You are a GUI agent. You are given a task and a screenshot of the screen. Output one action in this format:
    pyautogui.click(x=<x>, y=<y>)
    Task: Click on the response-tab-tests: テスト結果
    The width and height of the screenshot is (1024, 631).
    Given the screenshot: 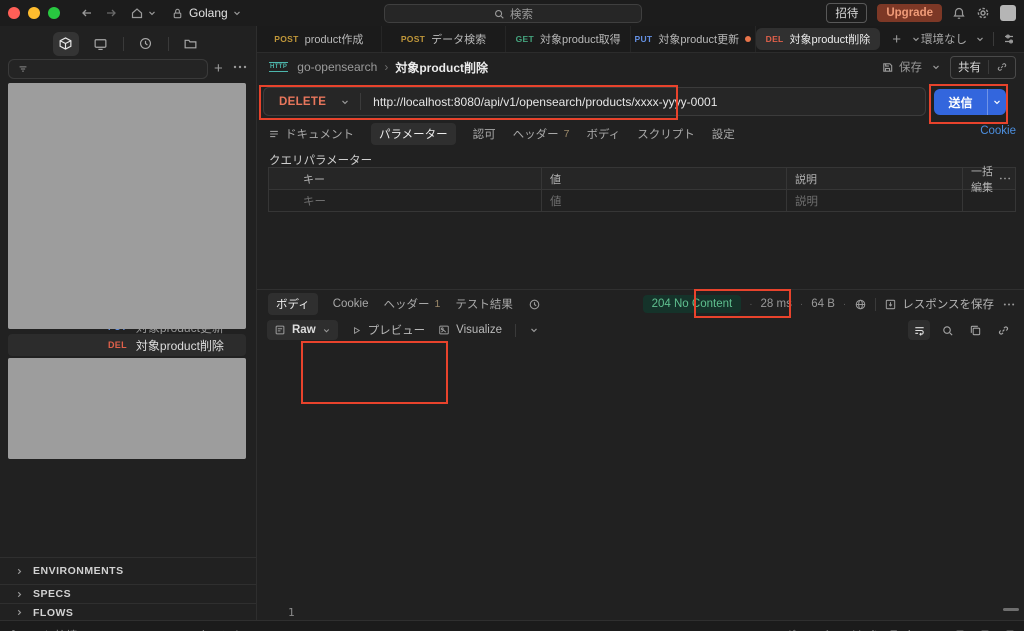 What is the action you would take?
    pyautogui.click(x=484, y=304)
    